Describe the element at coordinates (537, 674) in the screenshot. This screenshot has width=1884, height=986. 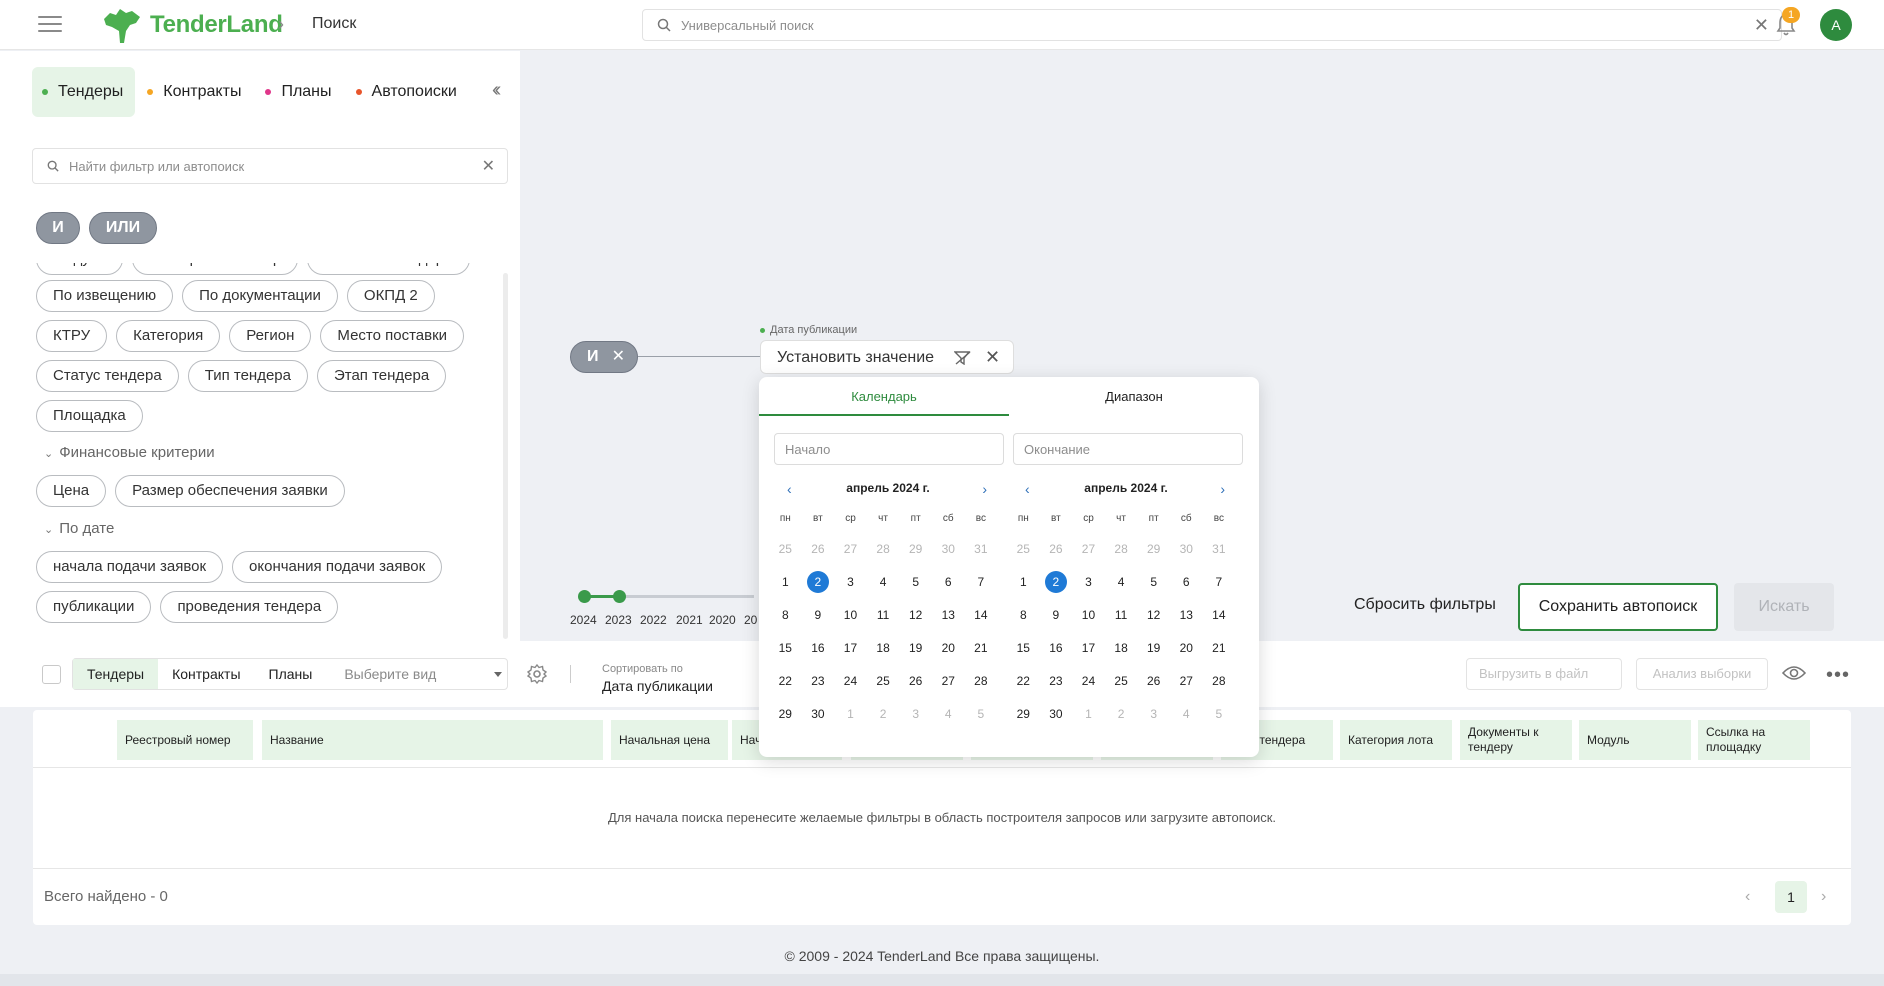
I see `gear-icon` at that location.